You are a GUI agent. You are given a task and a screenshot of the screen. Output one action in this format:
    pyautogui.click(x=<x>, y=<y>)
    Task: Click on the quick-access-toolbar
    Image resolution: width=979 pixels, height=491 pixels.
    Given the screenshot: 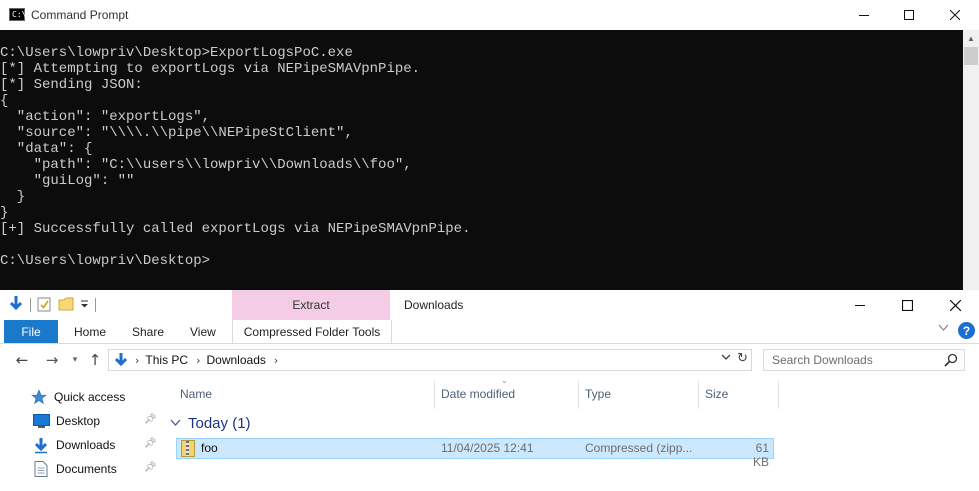 What is the action you would take?
    pyautogui.click(x=52, y=305)
    